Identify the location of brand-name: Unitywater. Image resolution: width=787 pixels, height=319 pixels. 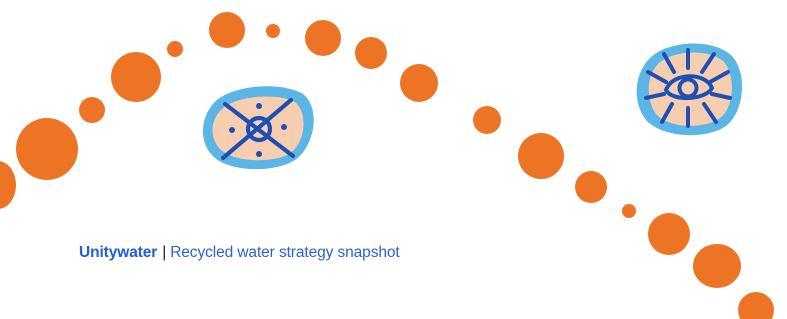
(118, 252).